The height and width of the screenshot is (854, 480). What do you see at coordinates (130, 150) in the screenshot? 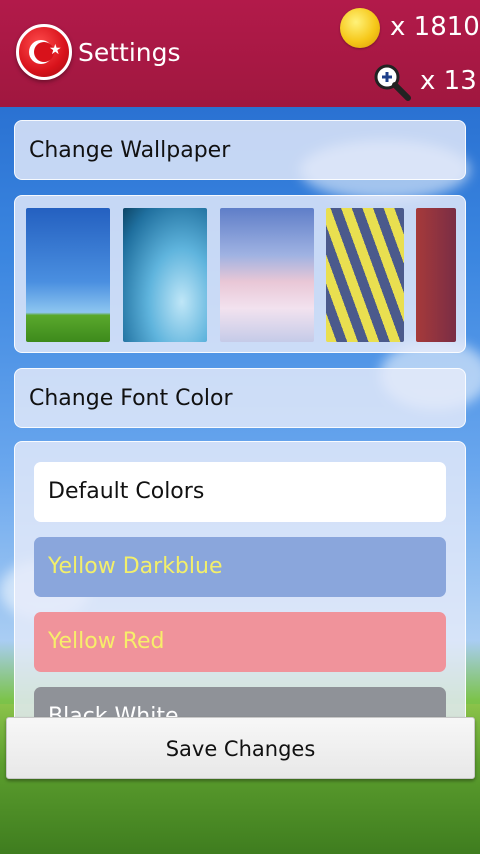
I see `change-wallpaper-label: Change Wallpaper` at bounding box center [130, 150].